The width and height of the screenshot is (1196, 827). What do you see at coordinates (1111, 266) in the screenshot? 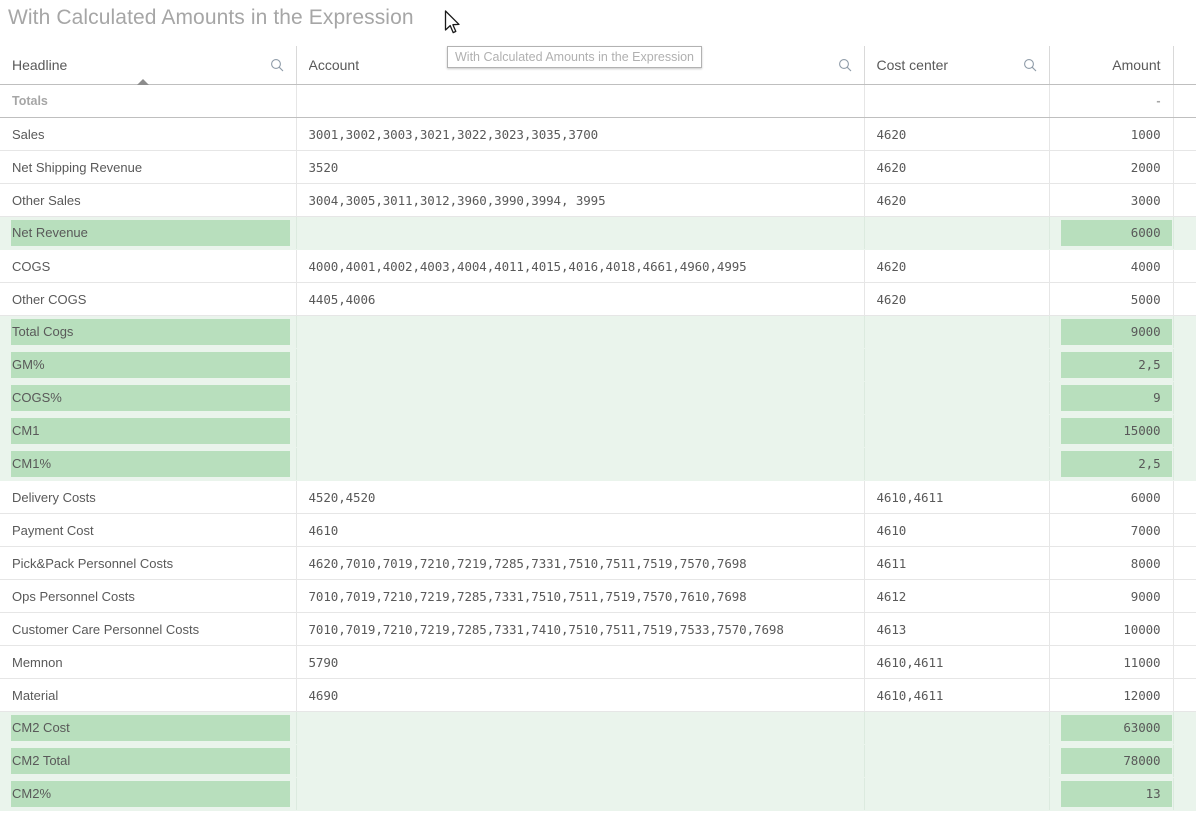
I see `cell-amount: 4000` at bounding box center [1111, 266].